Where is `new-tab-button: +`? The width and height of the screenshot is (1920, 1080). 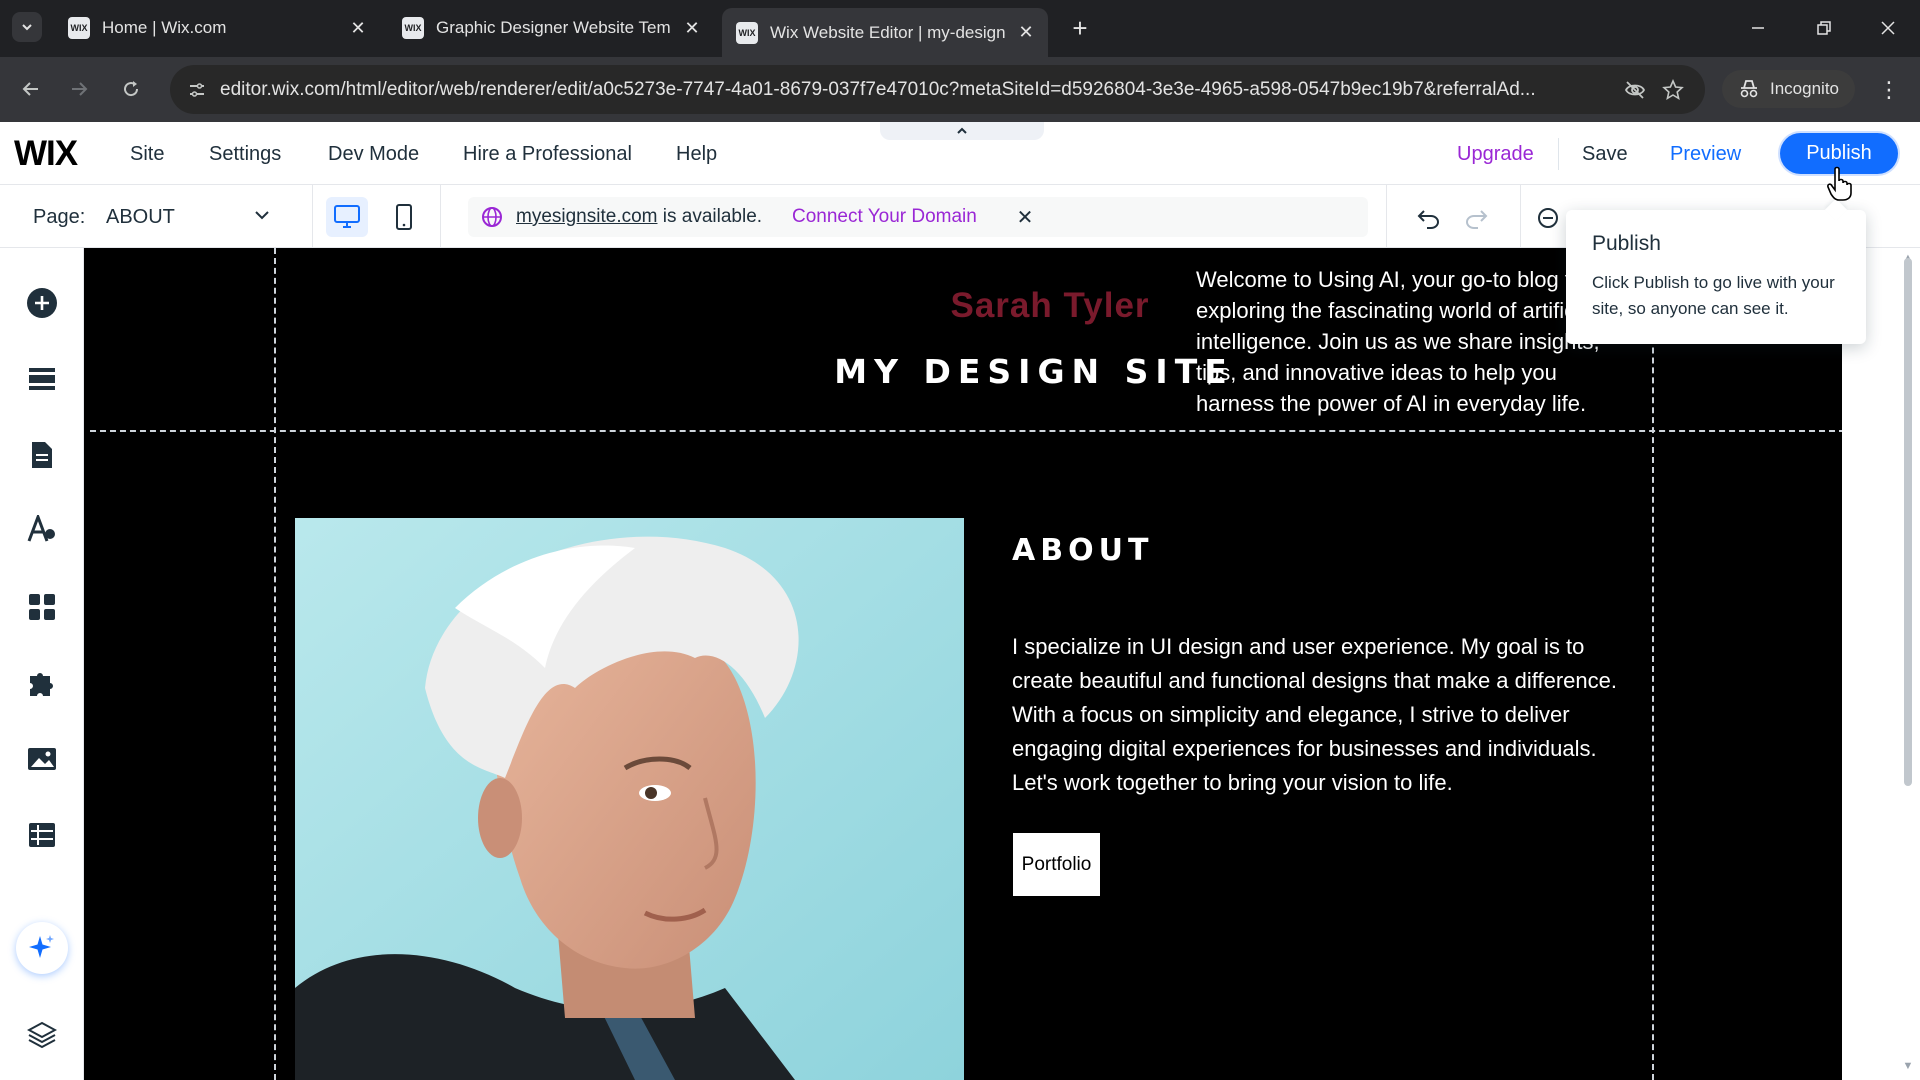
new-tab-button: + is located at coordinates (1080, 28).